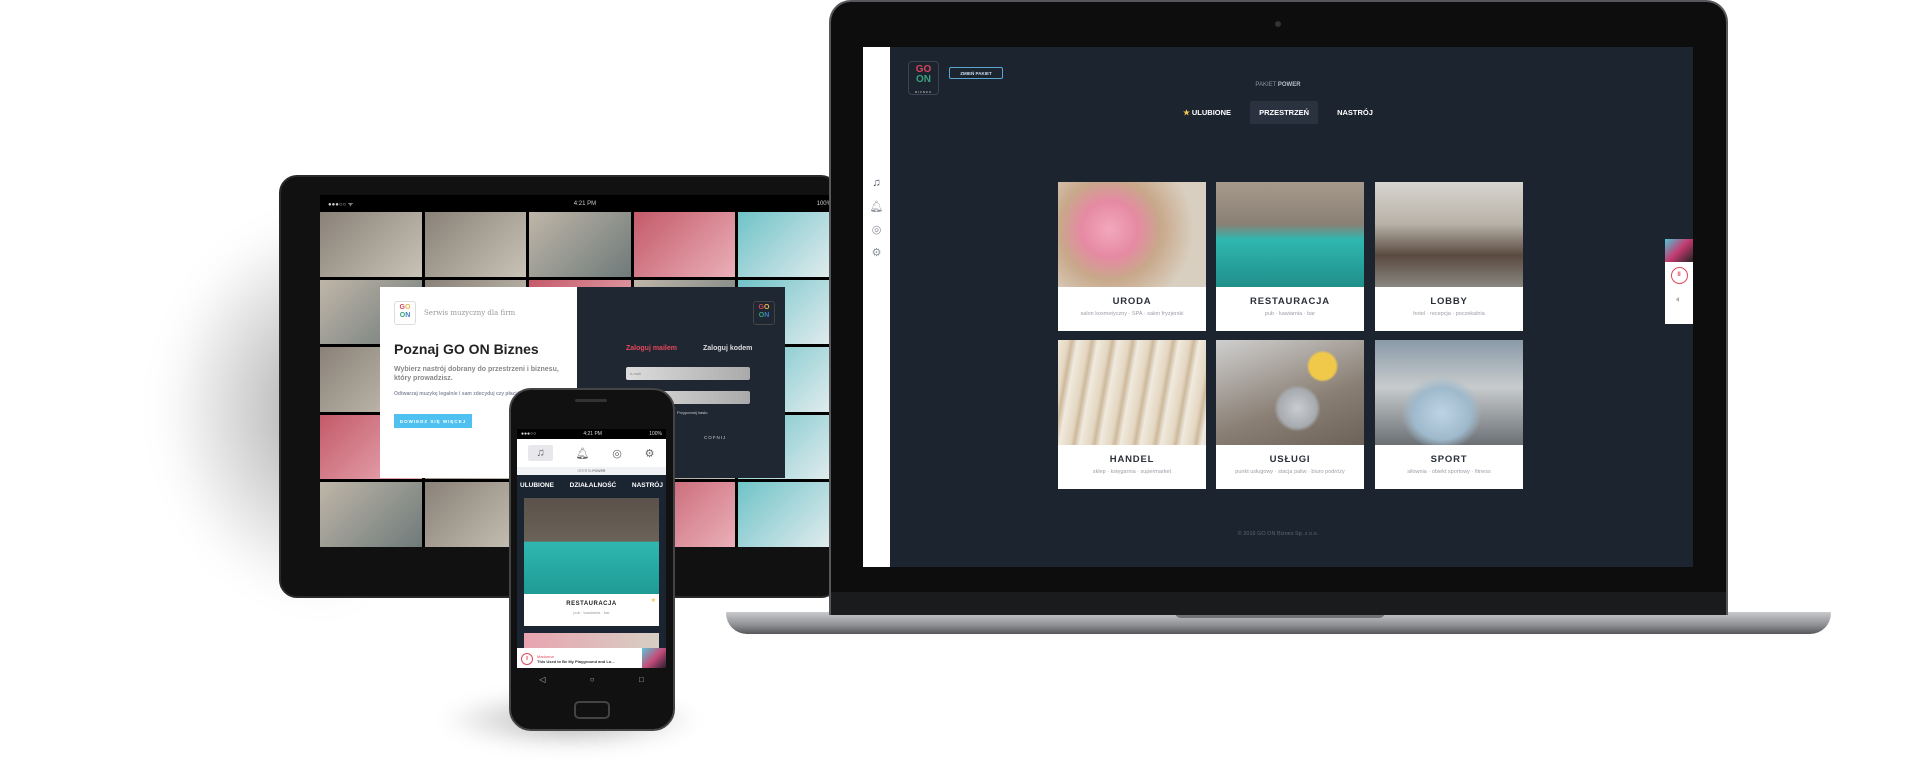 This screenshot has height=769, width=1920. I want to click on tile-title: LOBBY, so click(1449, 301).